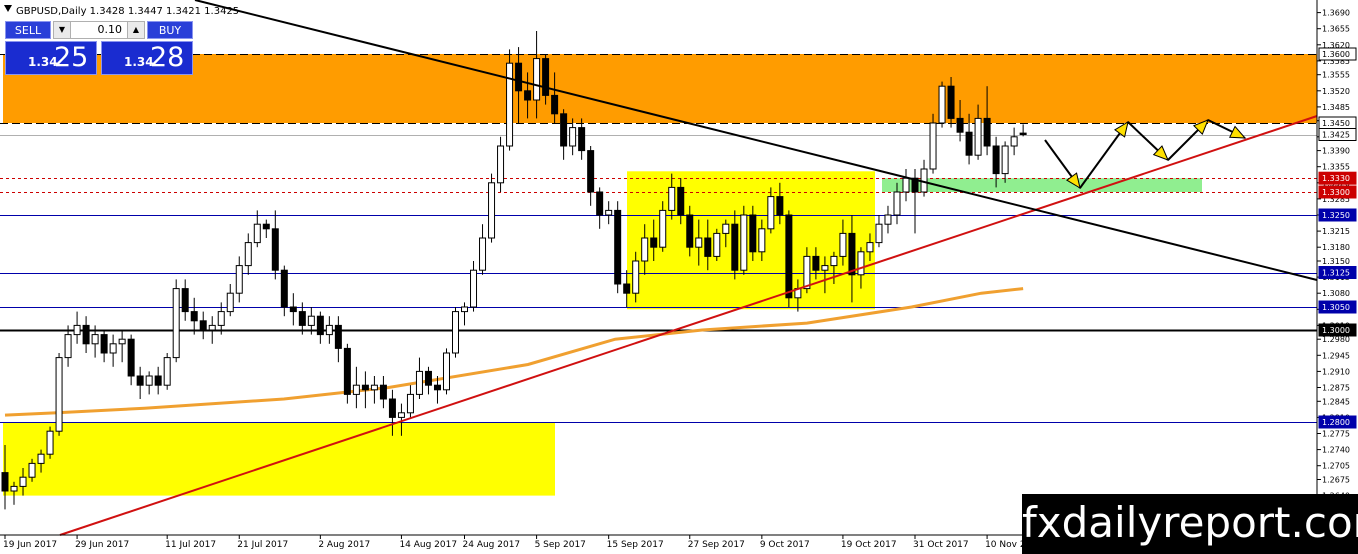 Image resolution: width=1358 pixels, height=554 pixels. Describe the element at coordinates (428, 545) in the screenshot. I see `date-tick-label: 14 Aug 2017` at that location.